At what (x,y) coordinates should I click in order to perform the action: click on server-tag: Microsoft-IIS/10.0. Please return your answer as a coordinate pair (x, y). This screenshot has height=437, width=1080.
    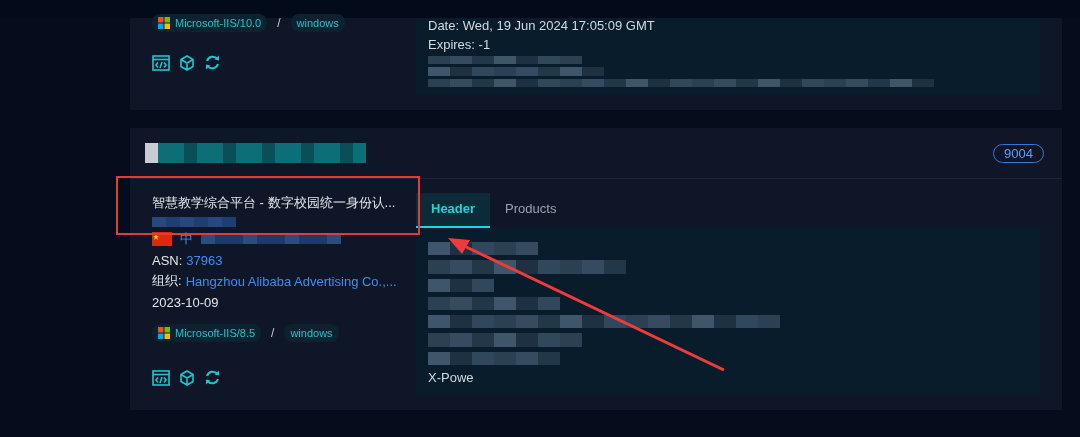
    Looking at the image, I should click on (210, 23).